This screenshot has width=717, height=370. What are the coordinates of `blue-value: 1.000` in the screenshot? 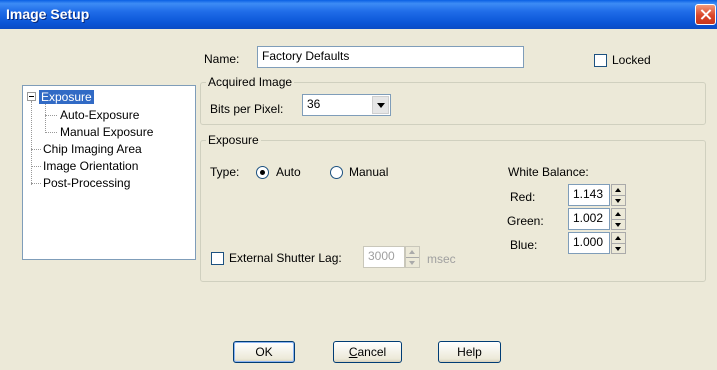 It's located at (588, 242).